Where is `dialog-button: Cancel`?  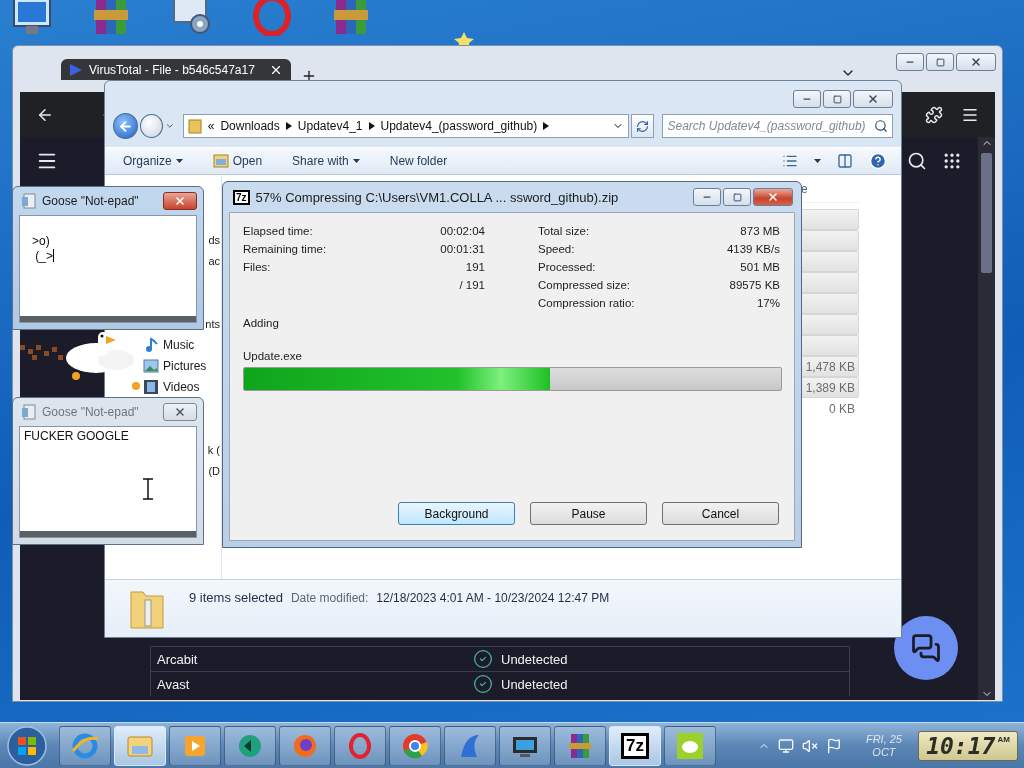 dialog-button: Cancel is located at coordinates (720, 513).